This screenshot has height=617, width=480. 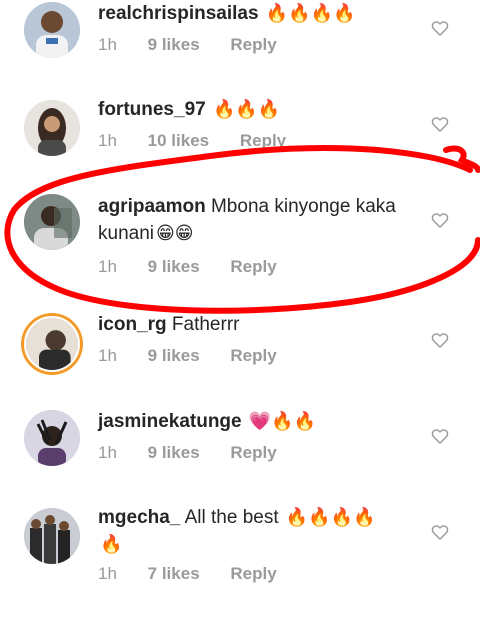 What do you see at coordinates (152, 109) in the screenshot?
I see `comment-username: fortunes_97` at bounding box center [152, 109].